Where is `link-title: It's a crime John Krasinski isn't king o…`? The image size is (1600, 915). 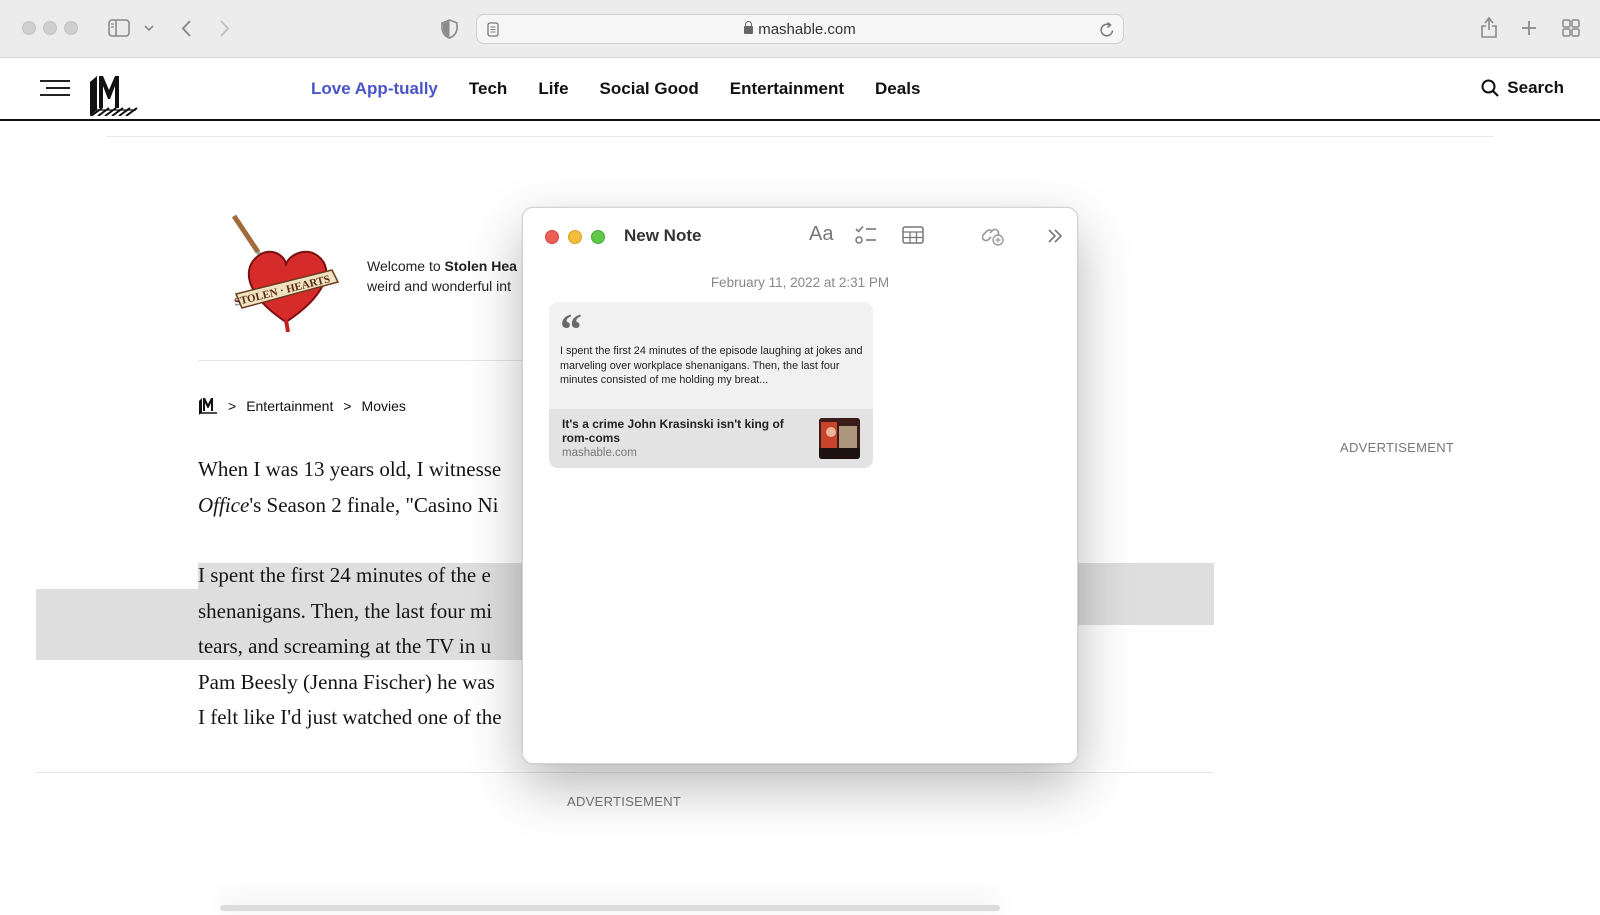 link-title: It's a crime John Krasinski isn't king o… is located at coordinates (673, 431).